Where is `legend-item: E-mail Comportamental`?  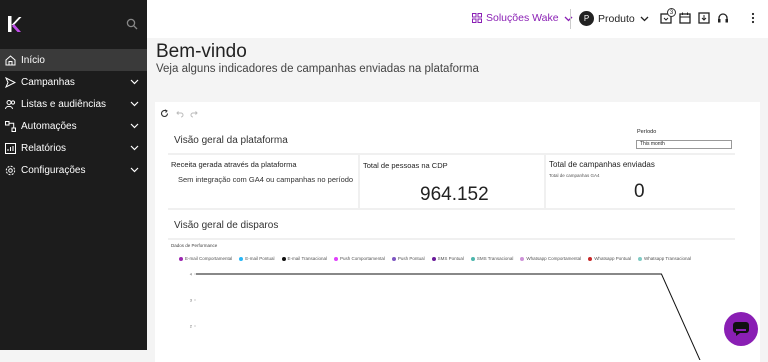 legend-item: E-mail Comportamental is located at coordinates (205, 258).